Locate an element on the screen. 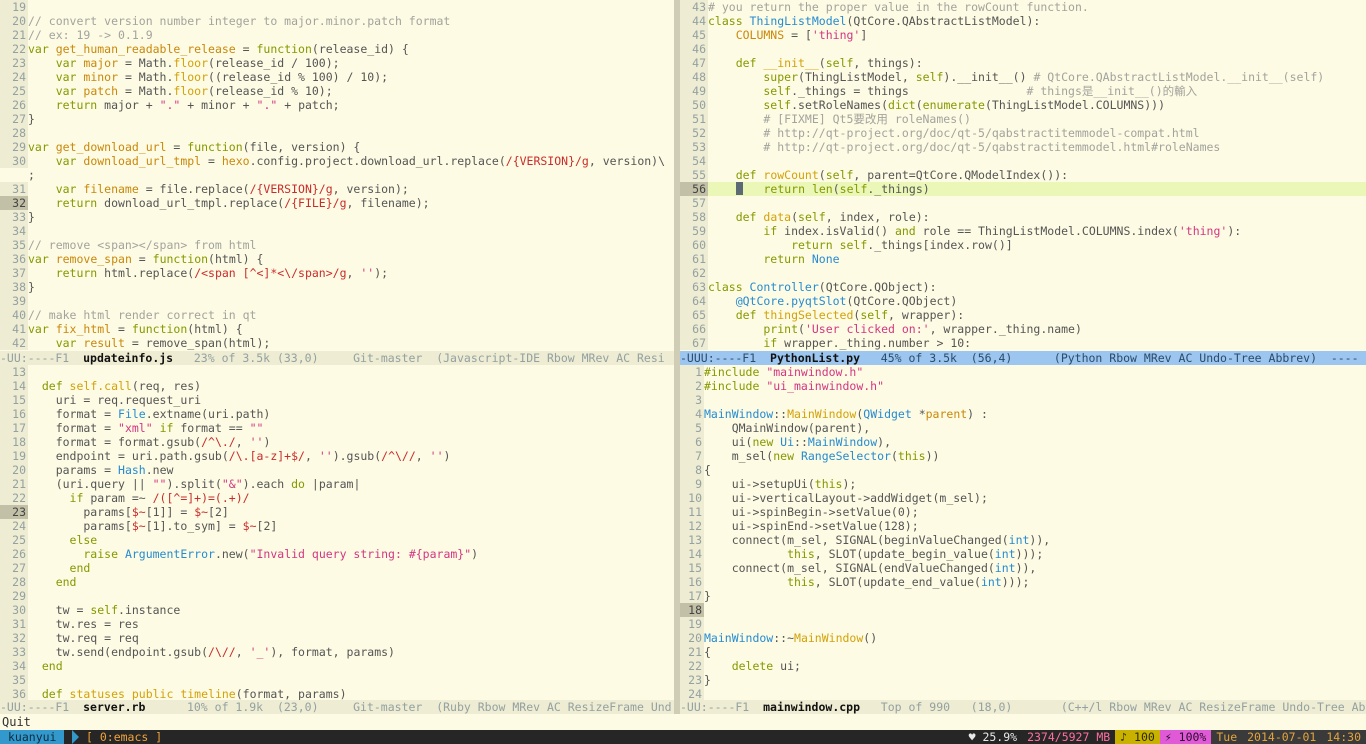 The width and height of the screenshot is (1366, 744). code-line: 35 is located at coordinates (337, 680).